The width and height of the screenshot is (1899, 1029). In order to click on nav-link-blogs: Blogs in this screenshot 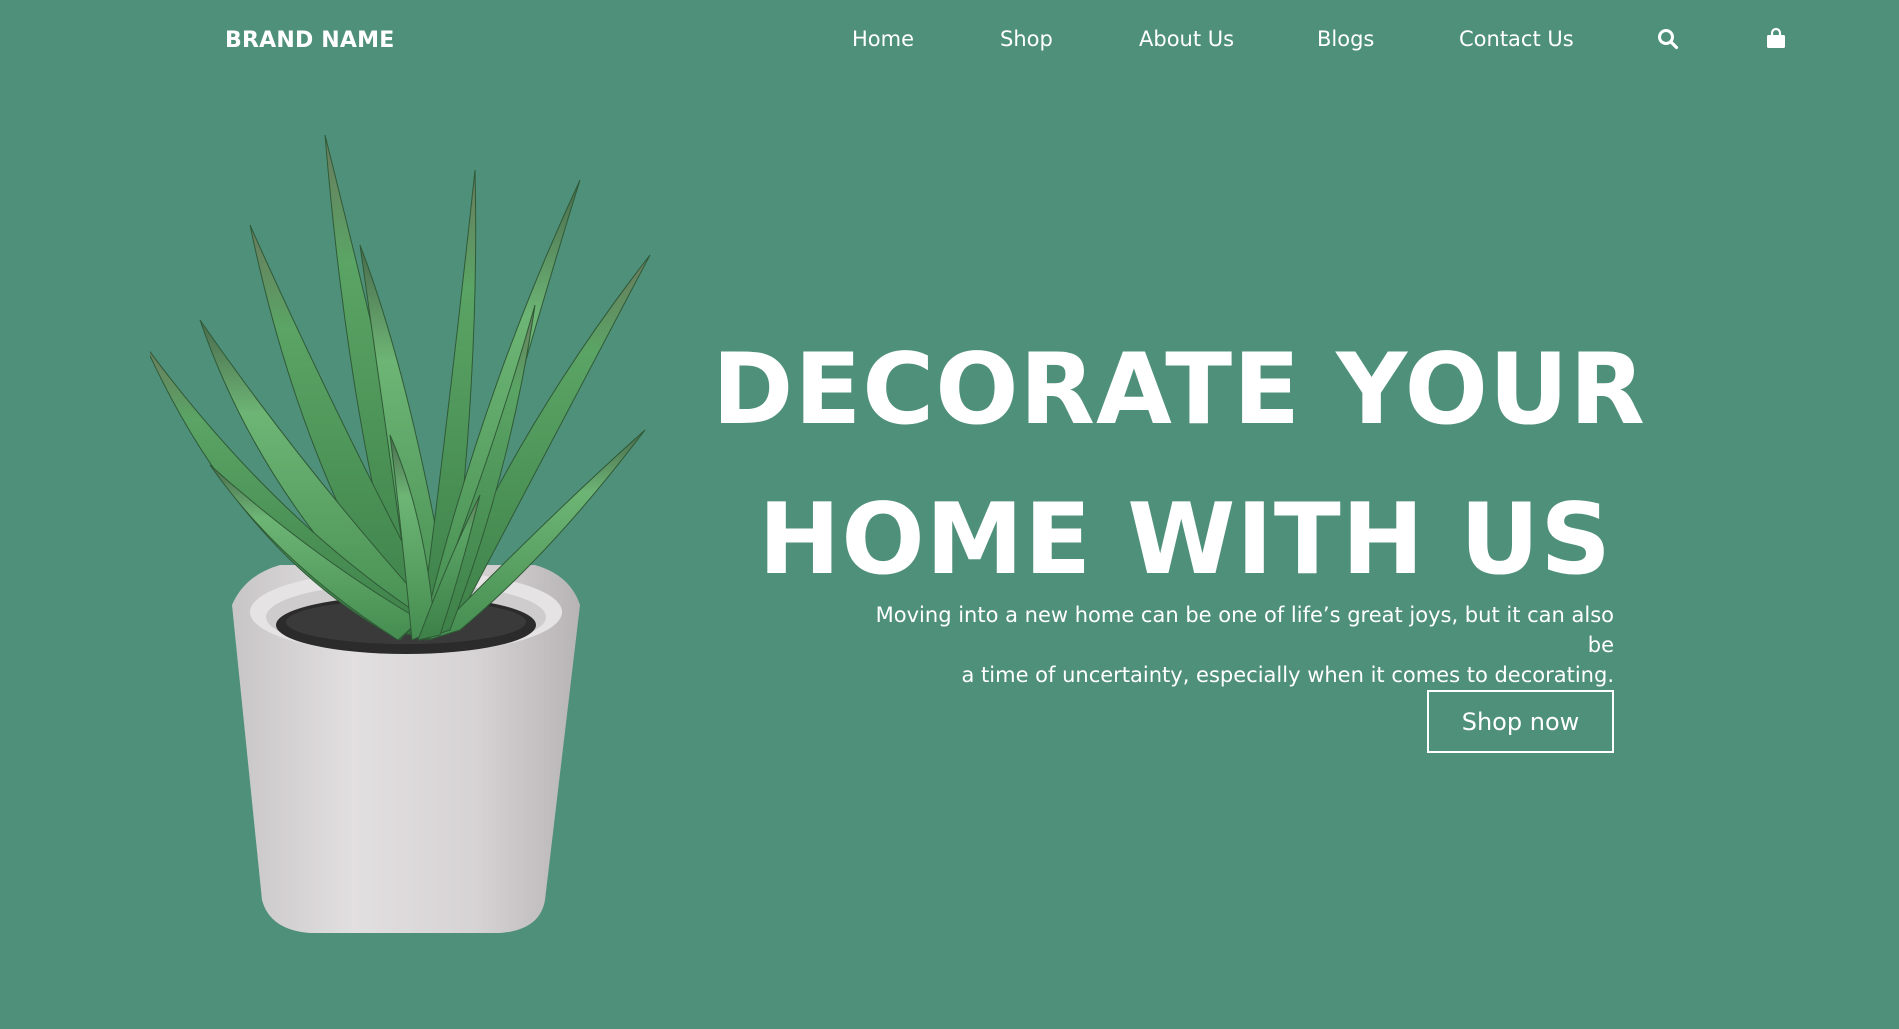, I will do `click(1345, 39)`.